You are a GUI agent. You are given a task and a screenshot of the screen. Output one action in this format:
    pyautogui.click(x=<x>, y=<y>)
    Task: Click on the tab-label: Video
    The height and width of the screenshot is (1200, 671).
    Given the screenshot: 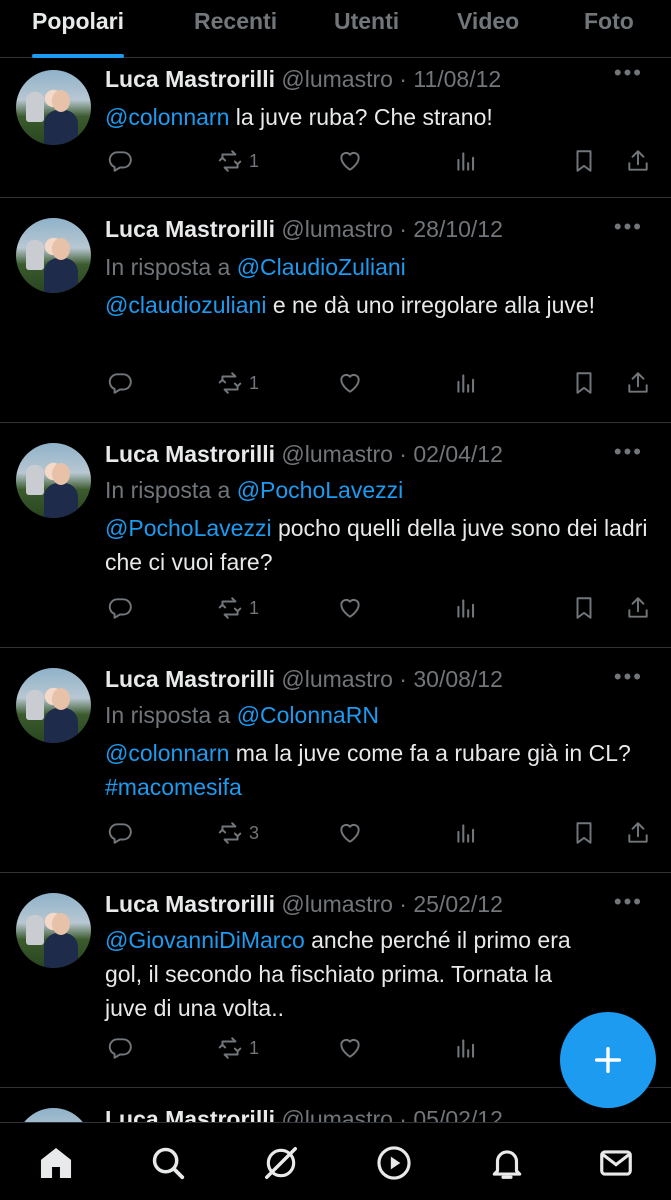 What is the action you would take?
    pyautogui.click(x=488, y=21)
    